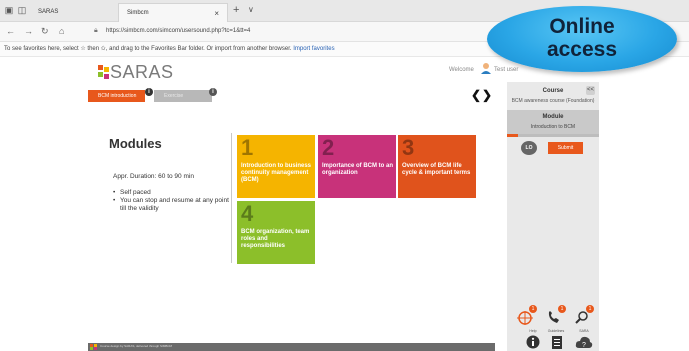 The width and height of the screenshot is (689, 351). What do you see at coordinates (582, 49) in the screenshot?
I see `bubble-line-2: access` at bounding box center [582, 49].